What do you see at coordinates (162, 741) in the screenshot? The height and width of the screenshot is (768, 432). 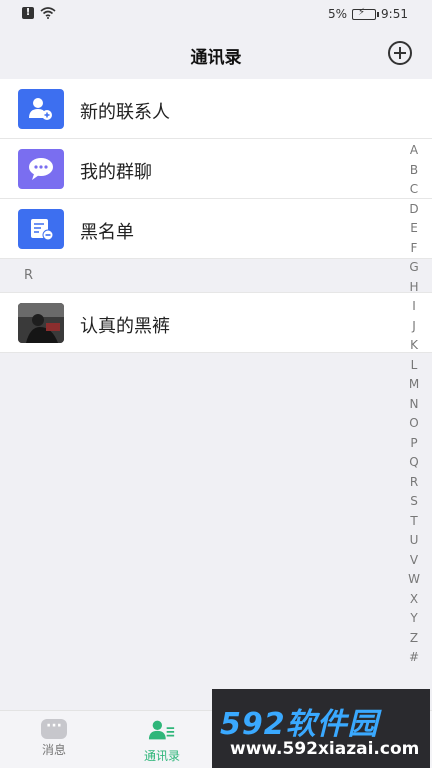 I see `nav-contacts: 通讯录` at bounding box center [162, 741].